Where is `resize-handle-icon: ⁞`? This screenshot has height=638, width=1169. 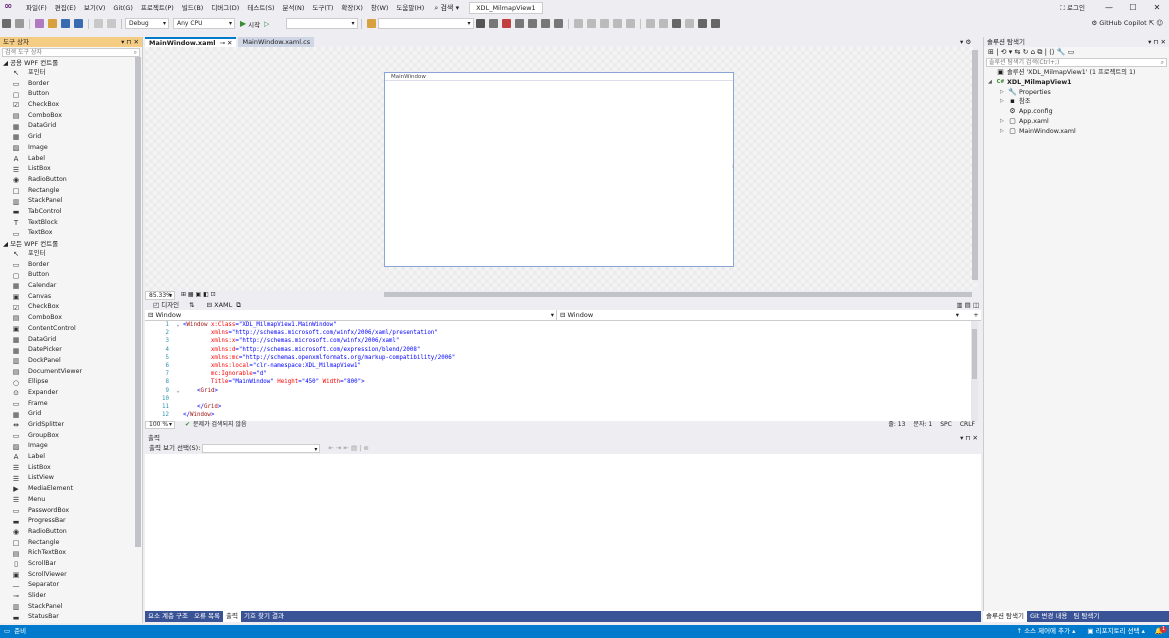
resize-handle-icon: ⁞ is located at coordinates (733, 166).